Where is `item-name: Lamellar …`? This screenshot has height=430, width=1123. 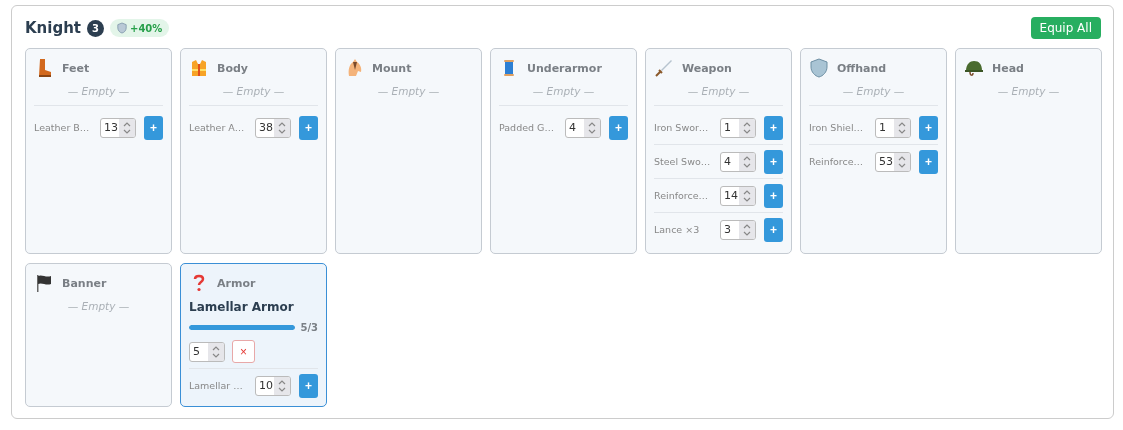 item-name: Lamellar … is located at coordinates (216, 385).